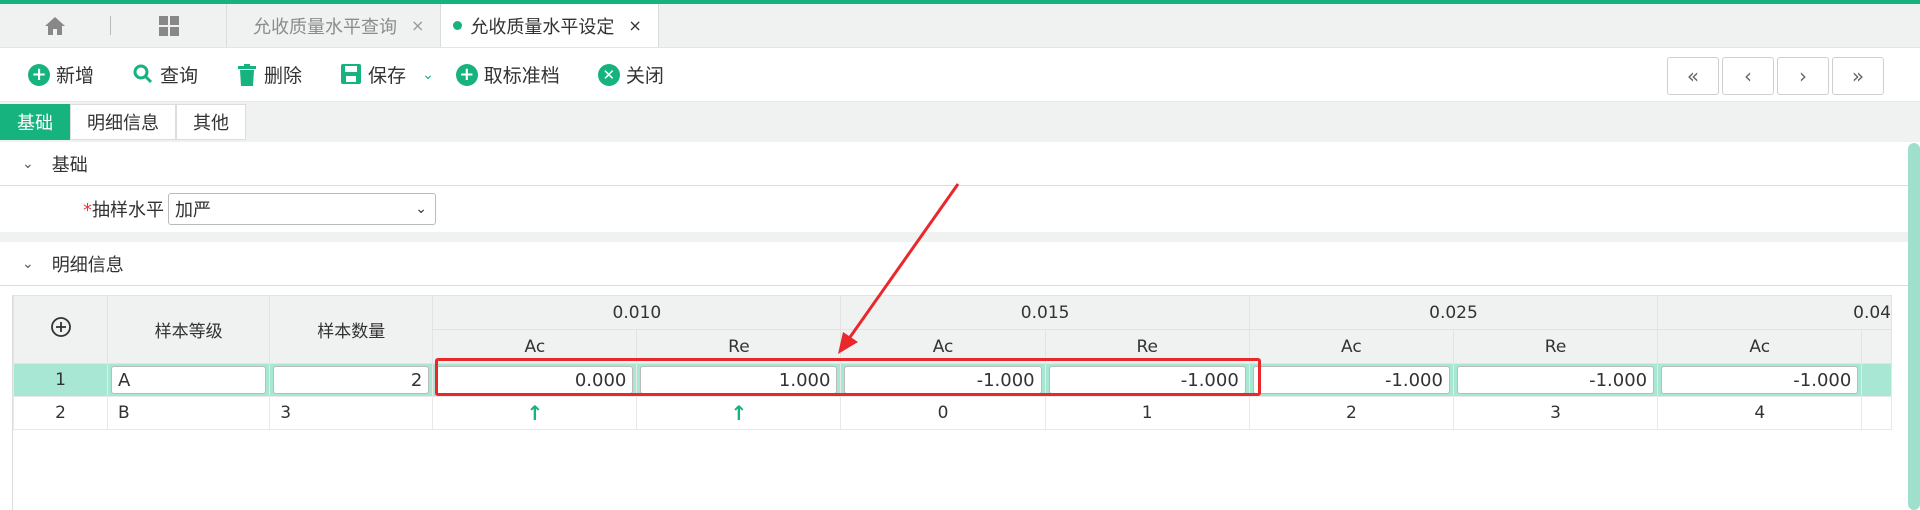 Image resolution: width=1920 pixels, height=510 pixels. I want to click on prev-record-button: ‹, so click(1748, 76).